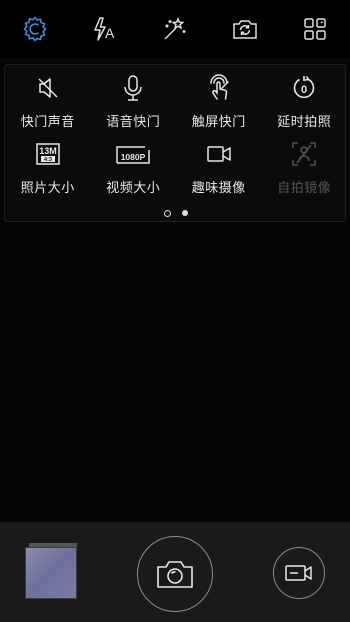 Image resolution: width=350 pixels, height=622 pixels. I want to click on setting-fun-video: 趣味摄像, so click(219, 170).